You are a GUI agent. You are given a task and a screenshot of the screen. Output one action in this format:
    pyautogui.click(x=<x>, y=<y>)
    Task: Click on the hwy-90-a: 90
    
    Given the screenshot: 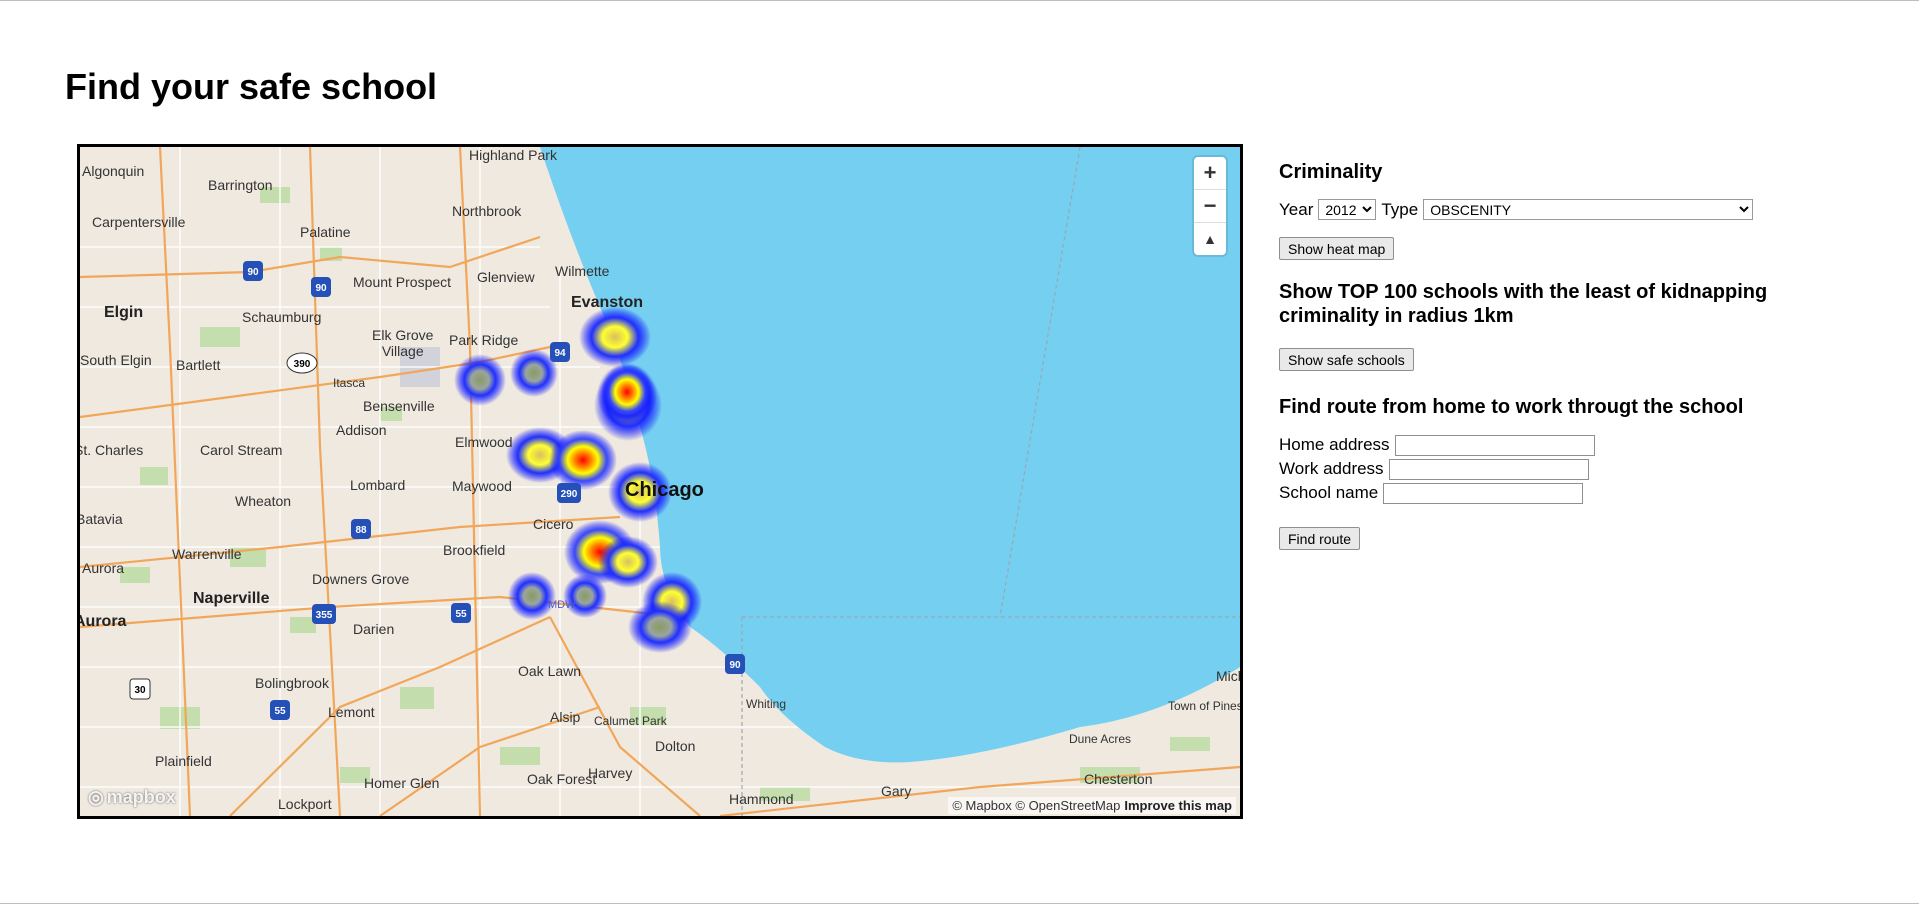 What is the action you would take?
    pyautogui.click(x=253, y=272)
    